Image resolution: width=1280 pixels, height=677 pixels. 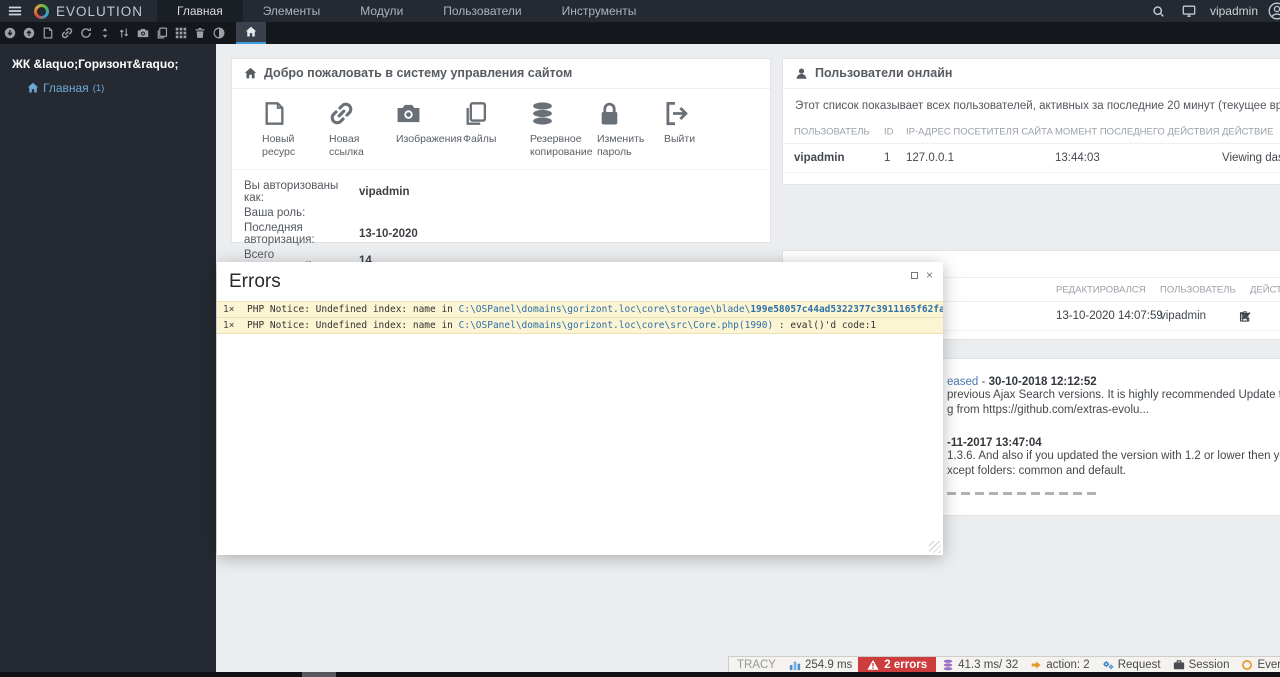 I want to click on tracy-action: action: 2, so click(x=1059, y=665).